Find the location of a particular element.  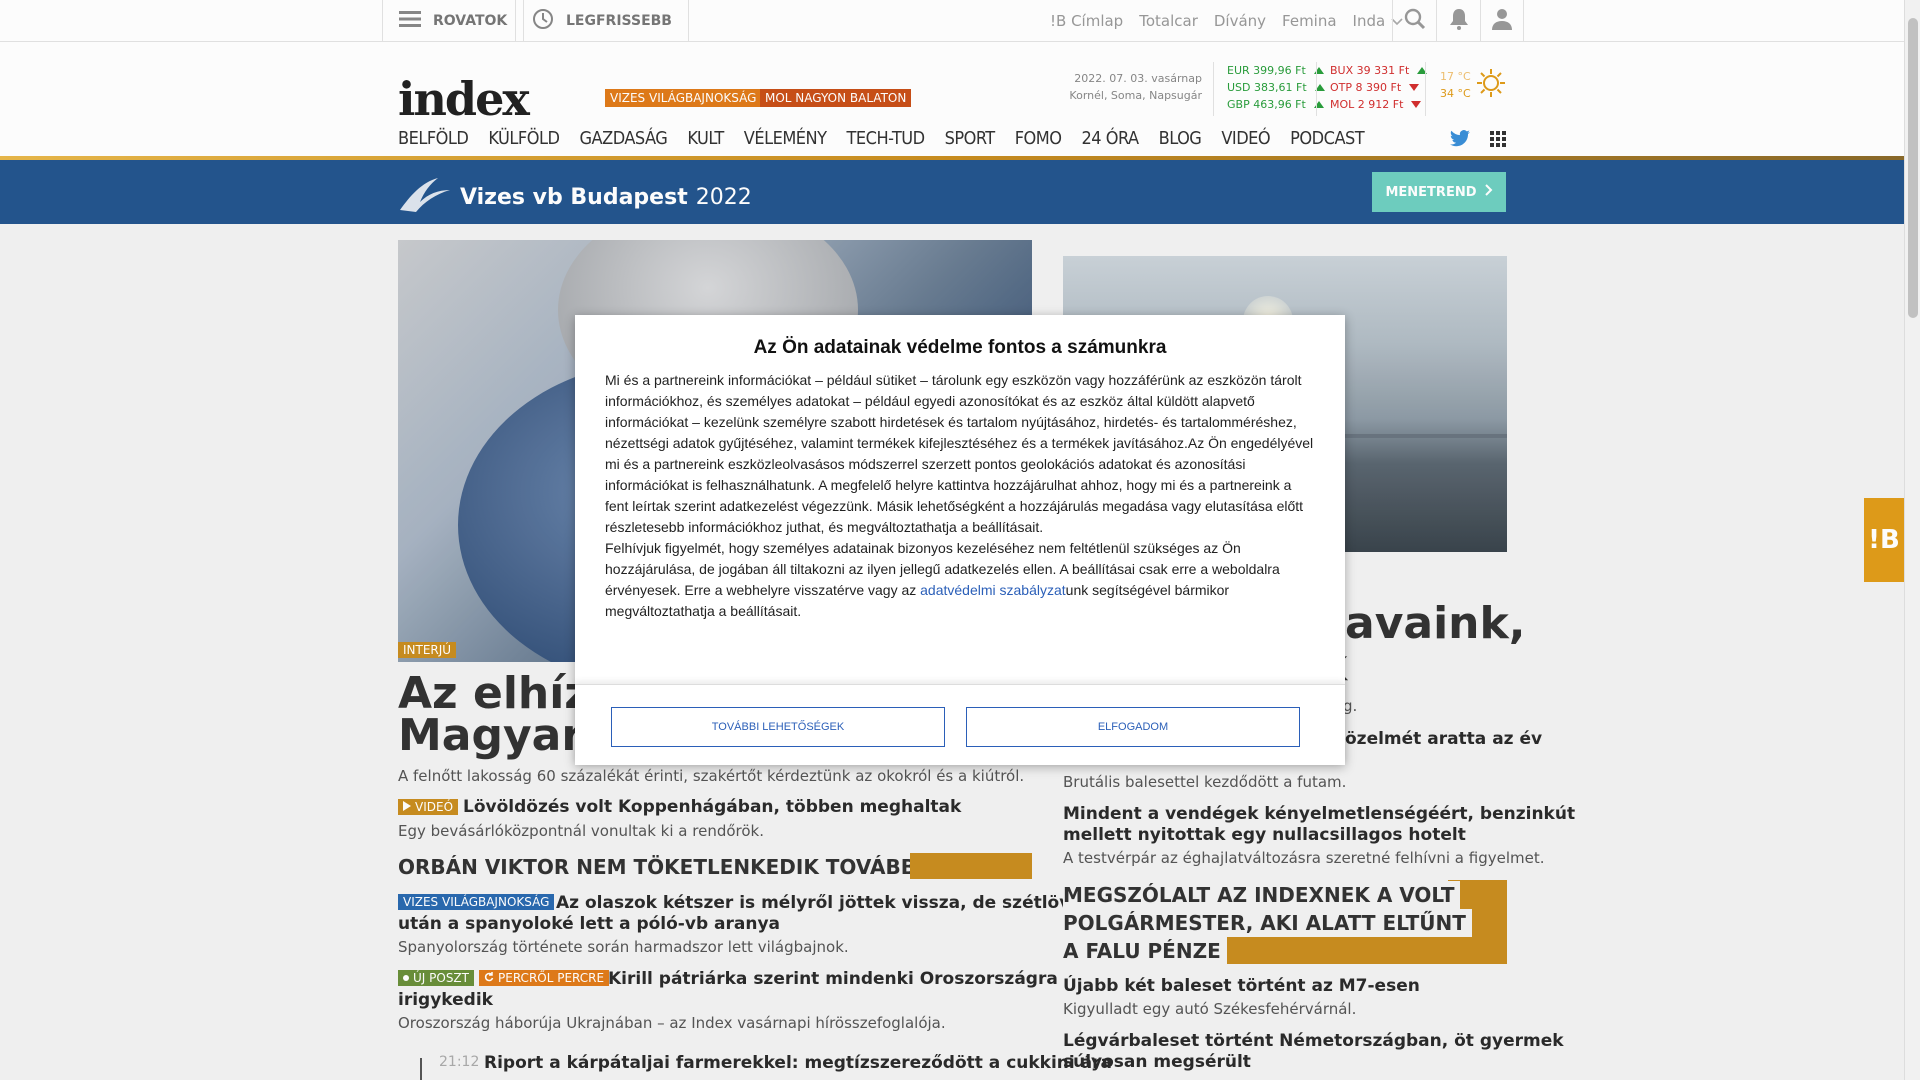

accept-button: ELFOGADOM is located at coordinates (1133, 727).